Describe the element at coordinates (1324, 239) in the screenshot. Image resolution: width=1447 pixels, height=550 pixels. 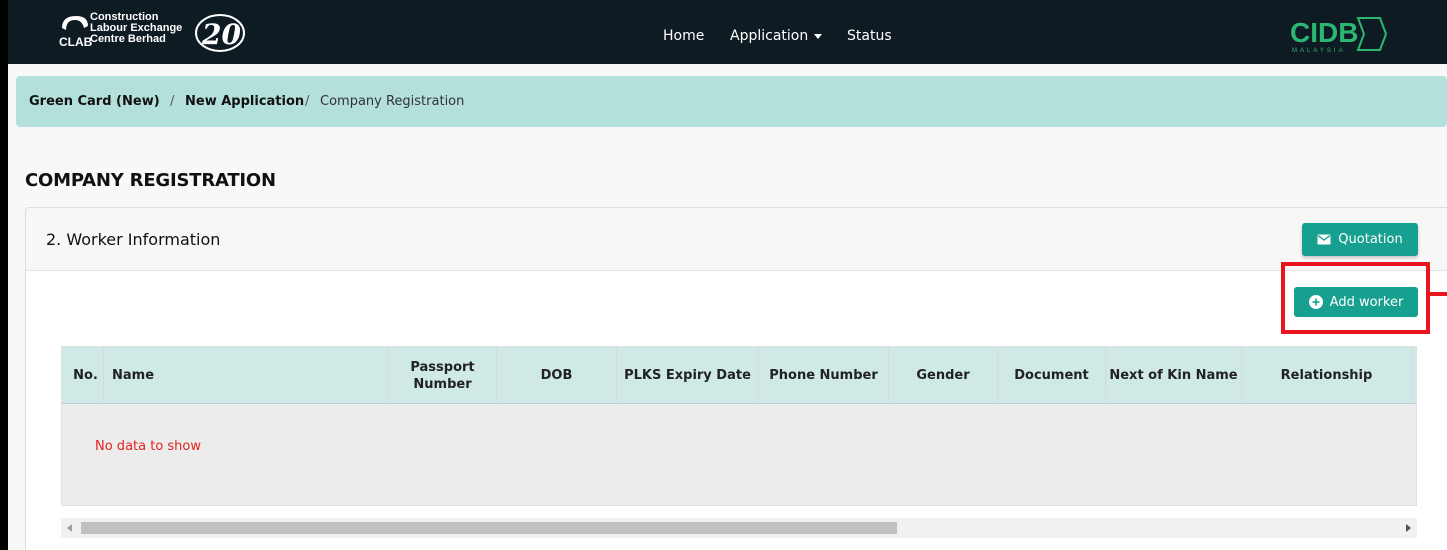
I see `envelope-icon` at that location.